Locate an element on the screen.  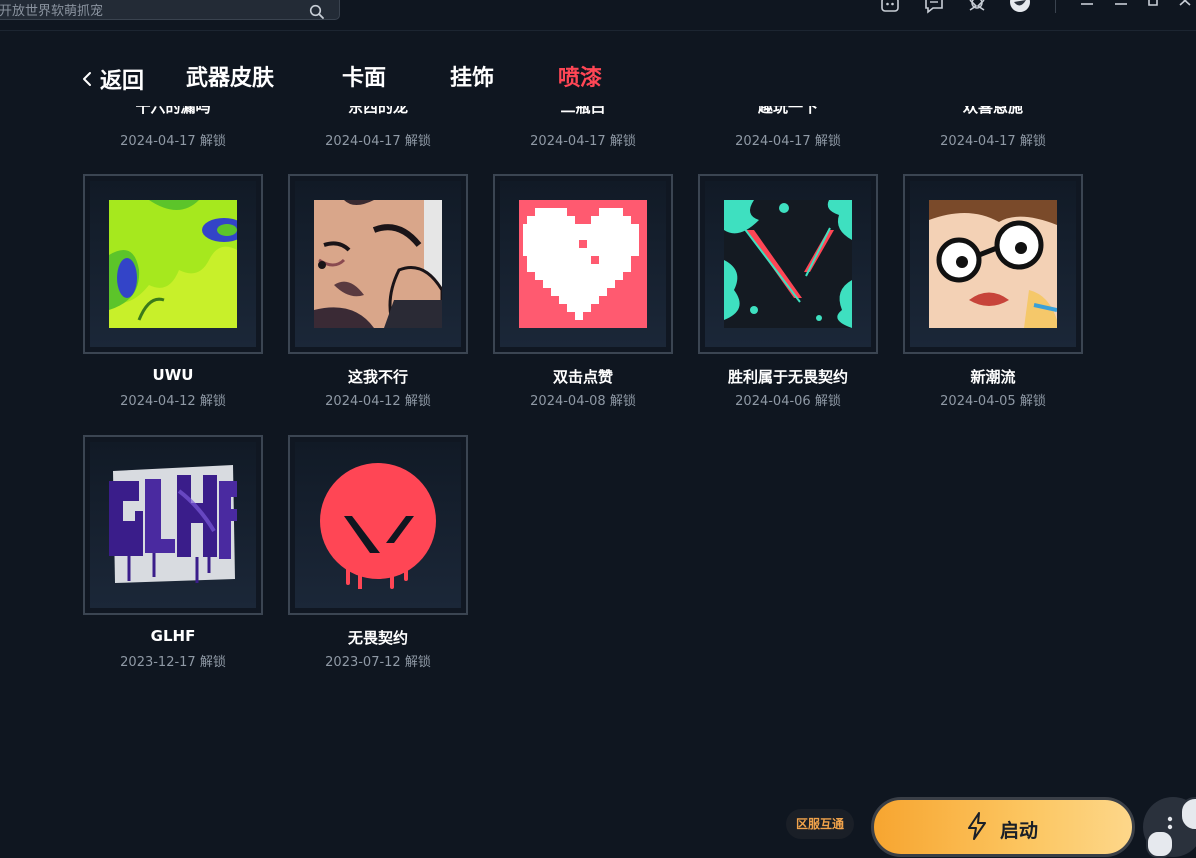
back-button: 返回 is located at coordinates (112, 79).